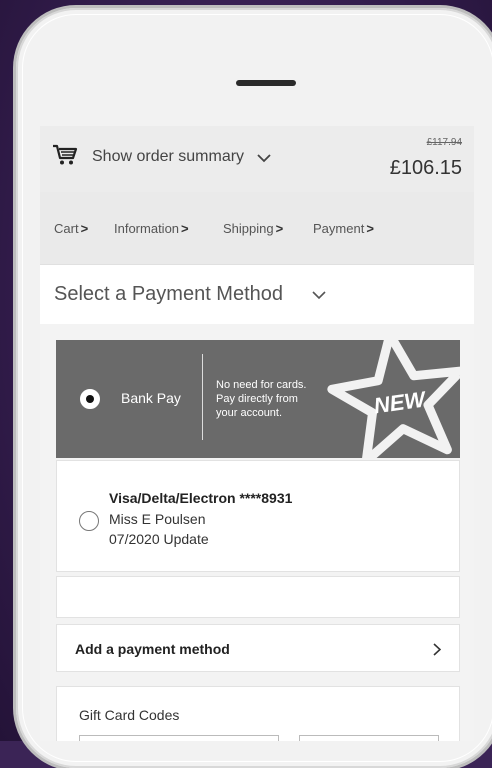  I want to click on card-expiry-update: 07/2020 Update, so click(159, 539).